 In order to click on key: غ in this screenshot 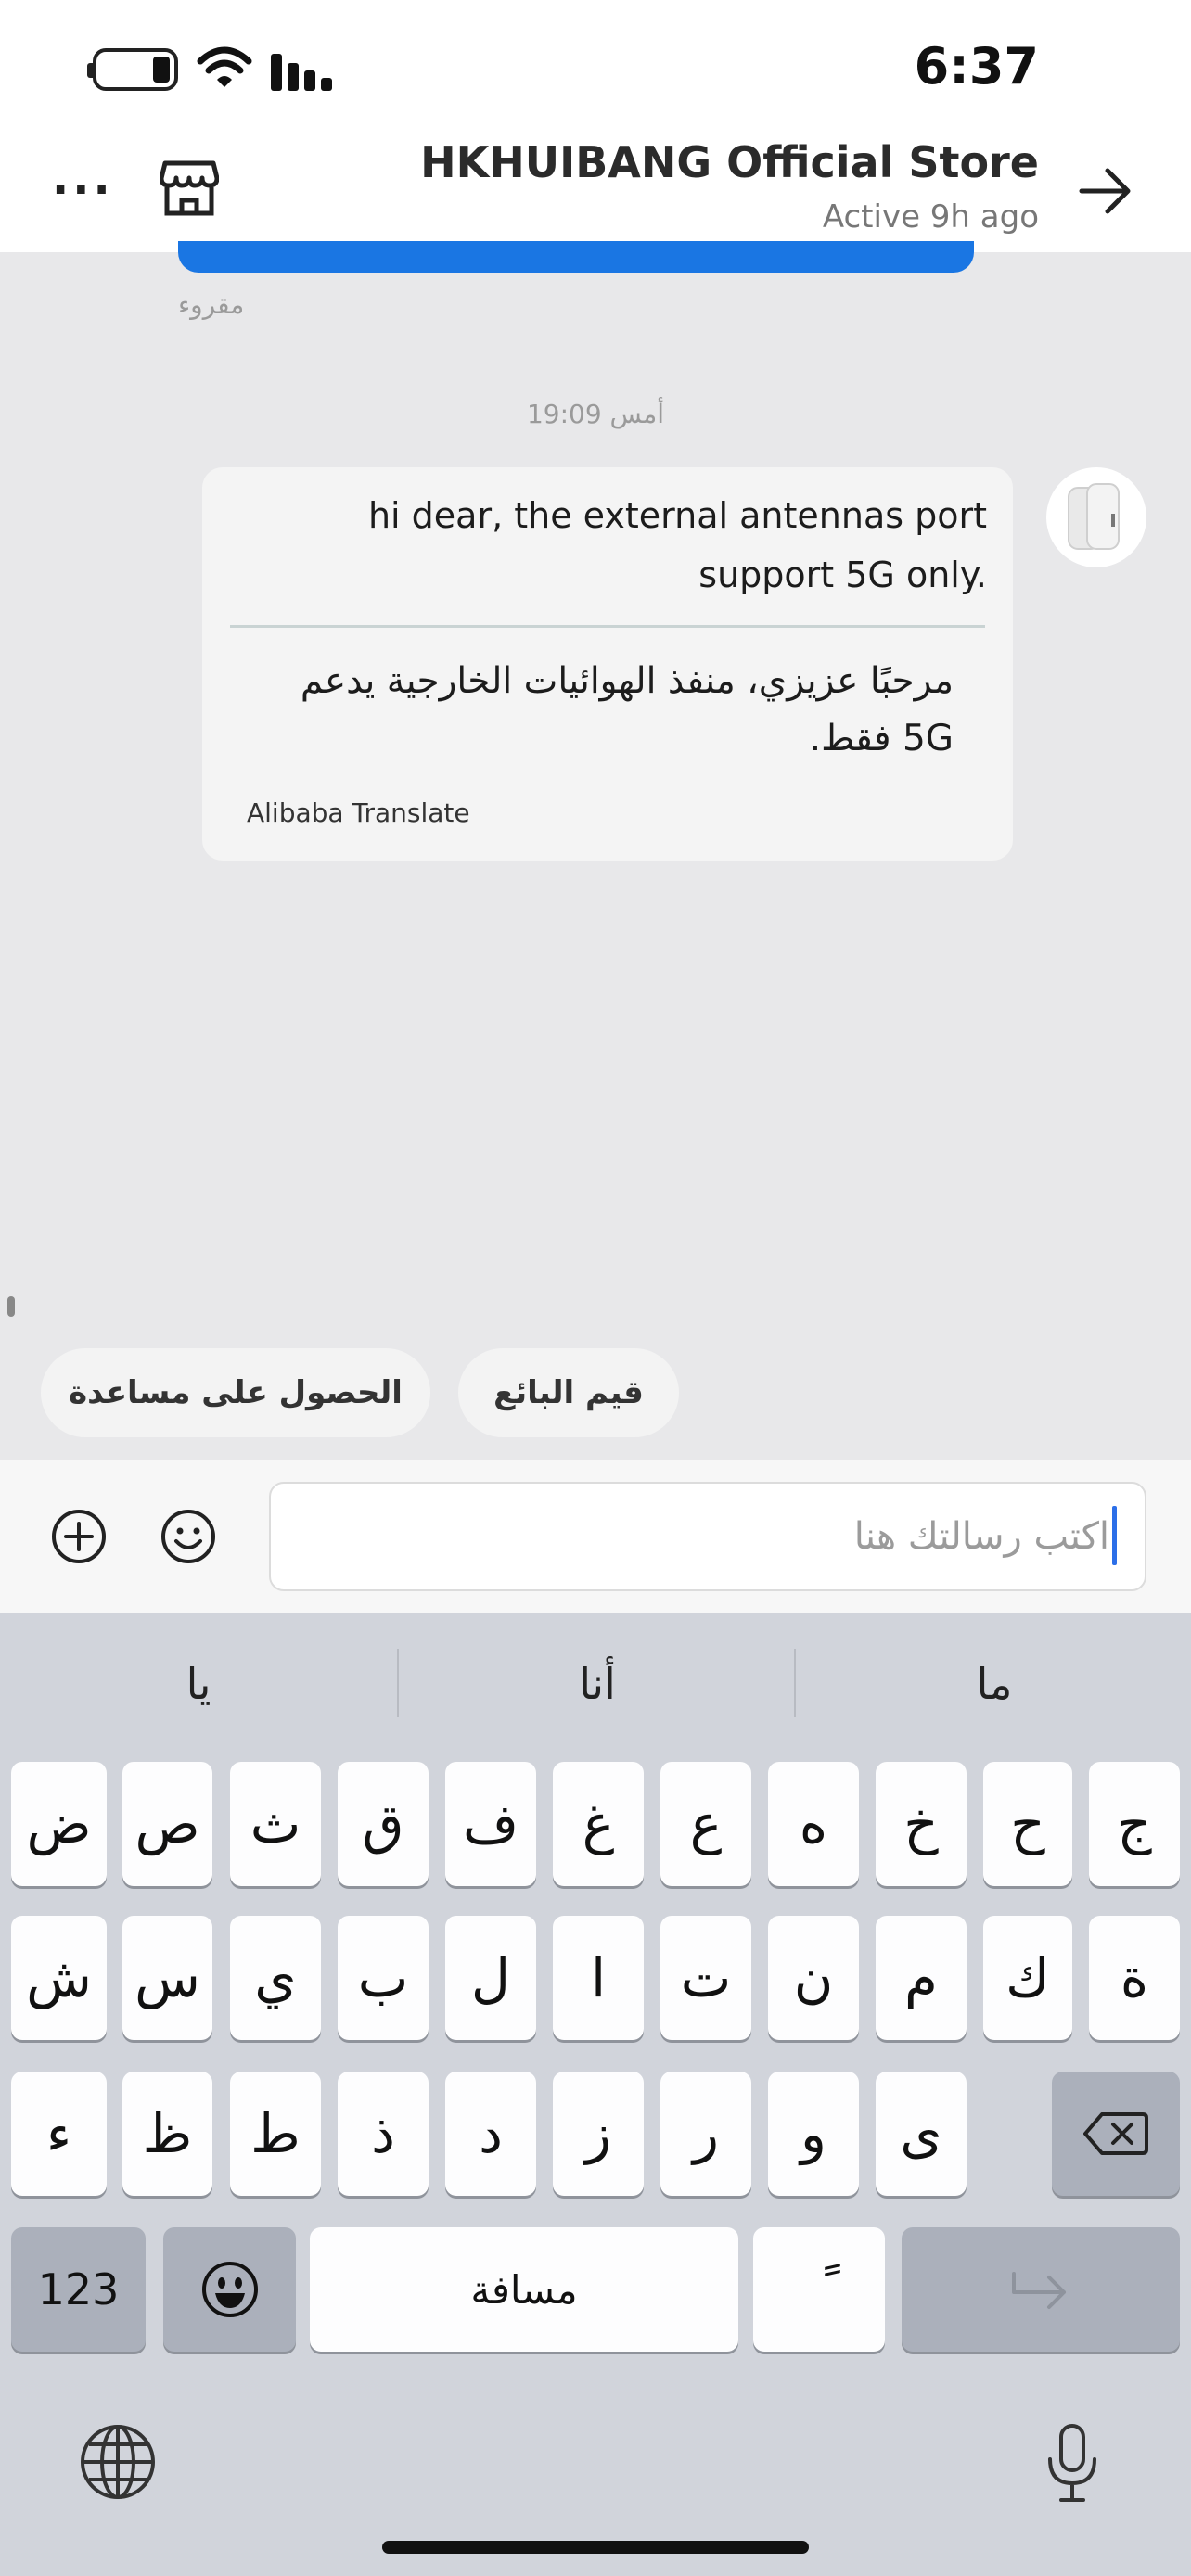, I will do `click(598, 1824)`.